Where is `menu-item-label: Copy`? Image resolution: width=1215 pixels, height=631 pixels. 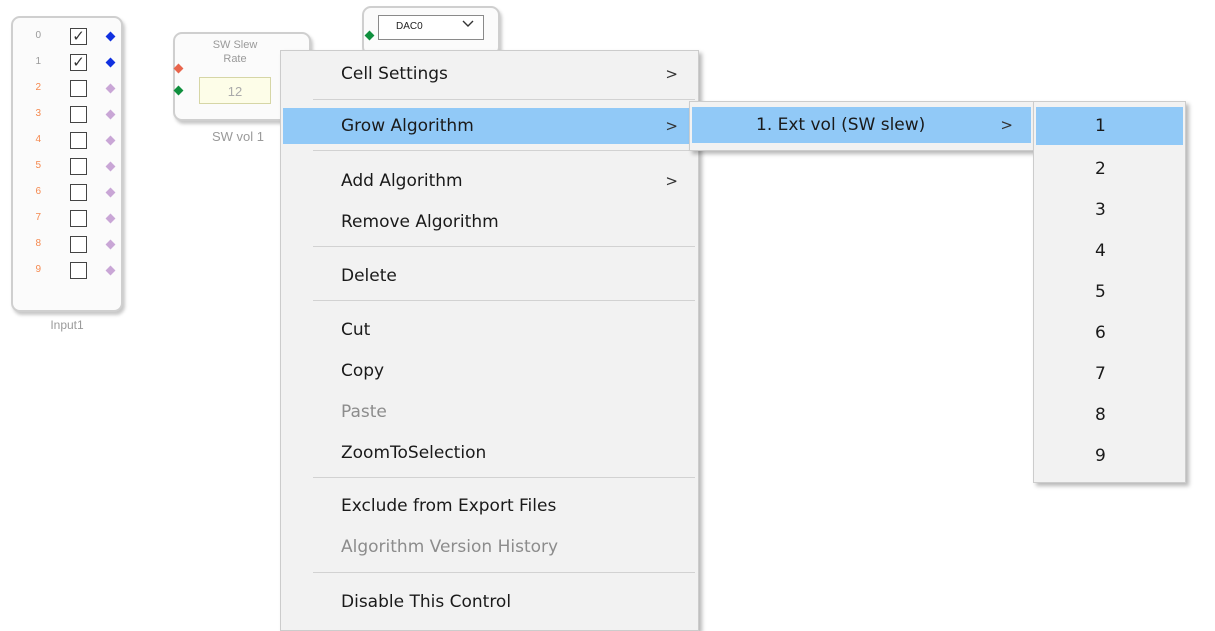 menu-item-label: Copy is located at coordinates (363, 371).